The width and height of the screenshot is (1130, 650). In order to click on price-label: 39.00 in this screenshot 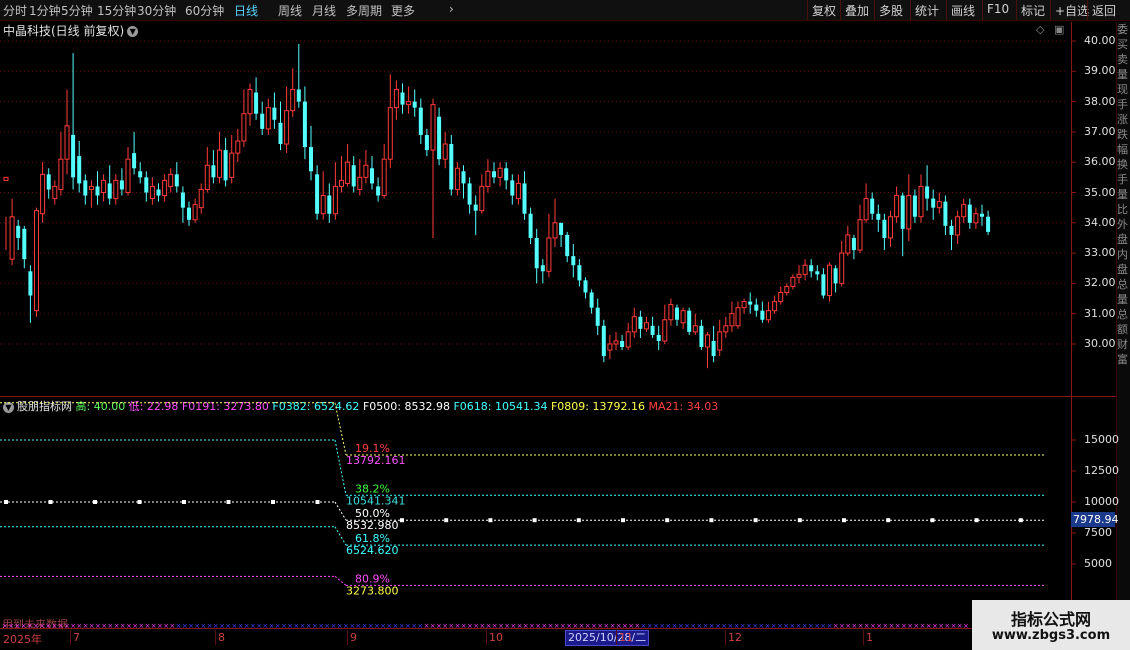, I will do `click(1100, 71)`.